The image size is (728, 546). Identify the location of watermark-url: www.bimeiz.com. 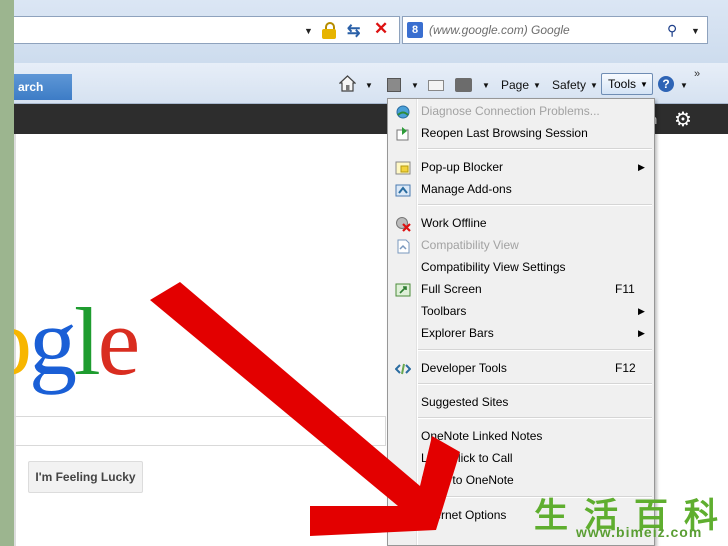
(639, 532).